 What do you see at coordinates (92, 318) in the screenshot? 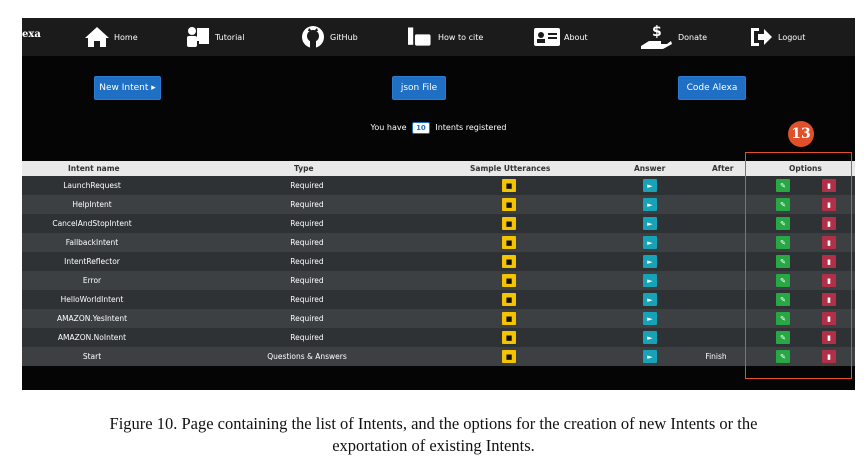
I see `intent-name-cell: AMAZON.YesIntent` at bounding box center [92, 318].